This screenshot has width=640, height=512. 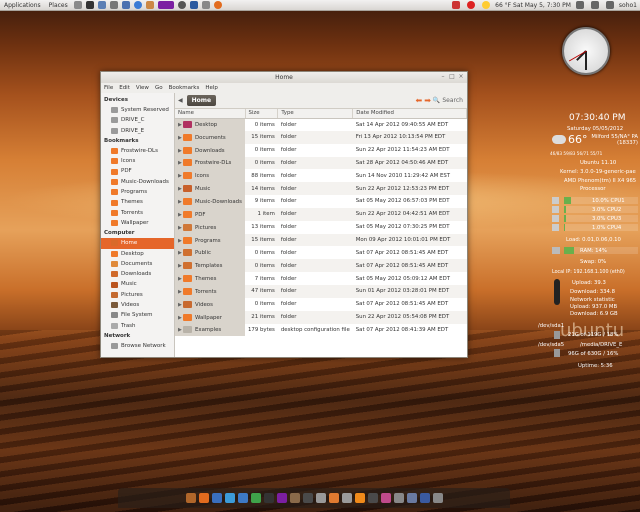 I want to click on file-name-cell: ▶ Frostwire-DLs, so click(x=210, y=163).